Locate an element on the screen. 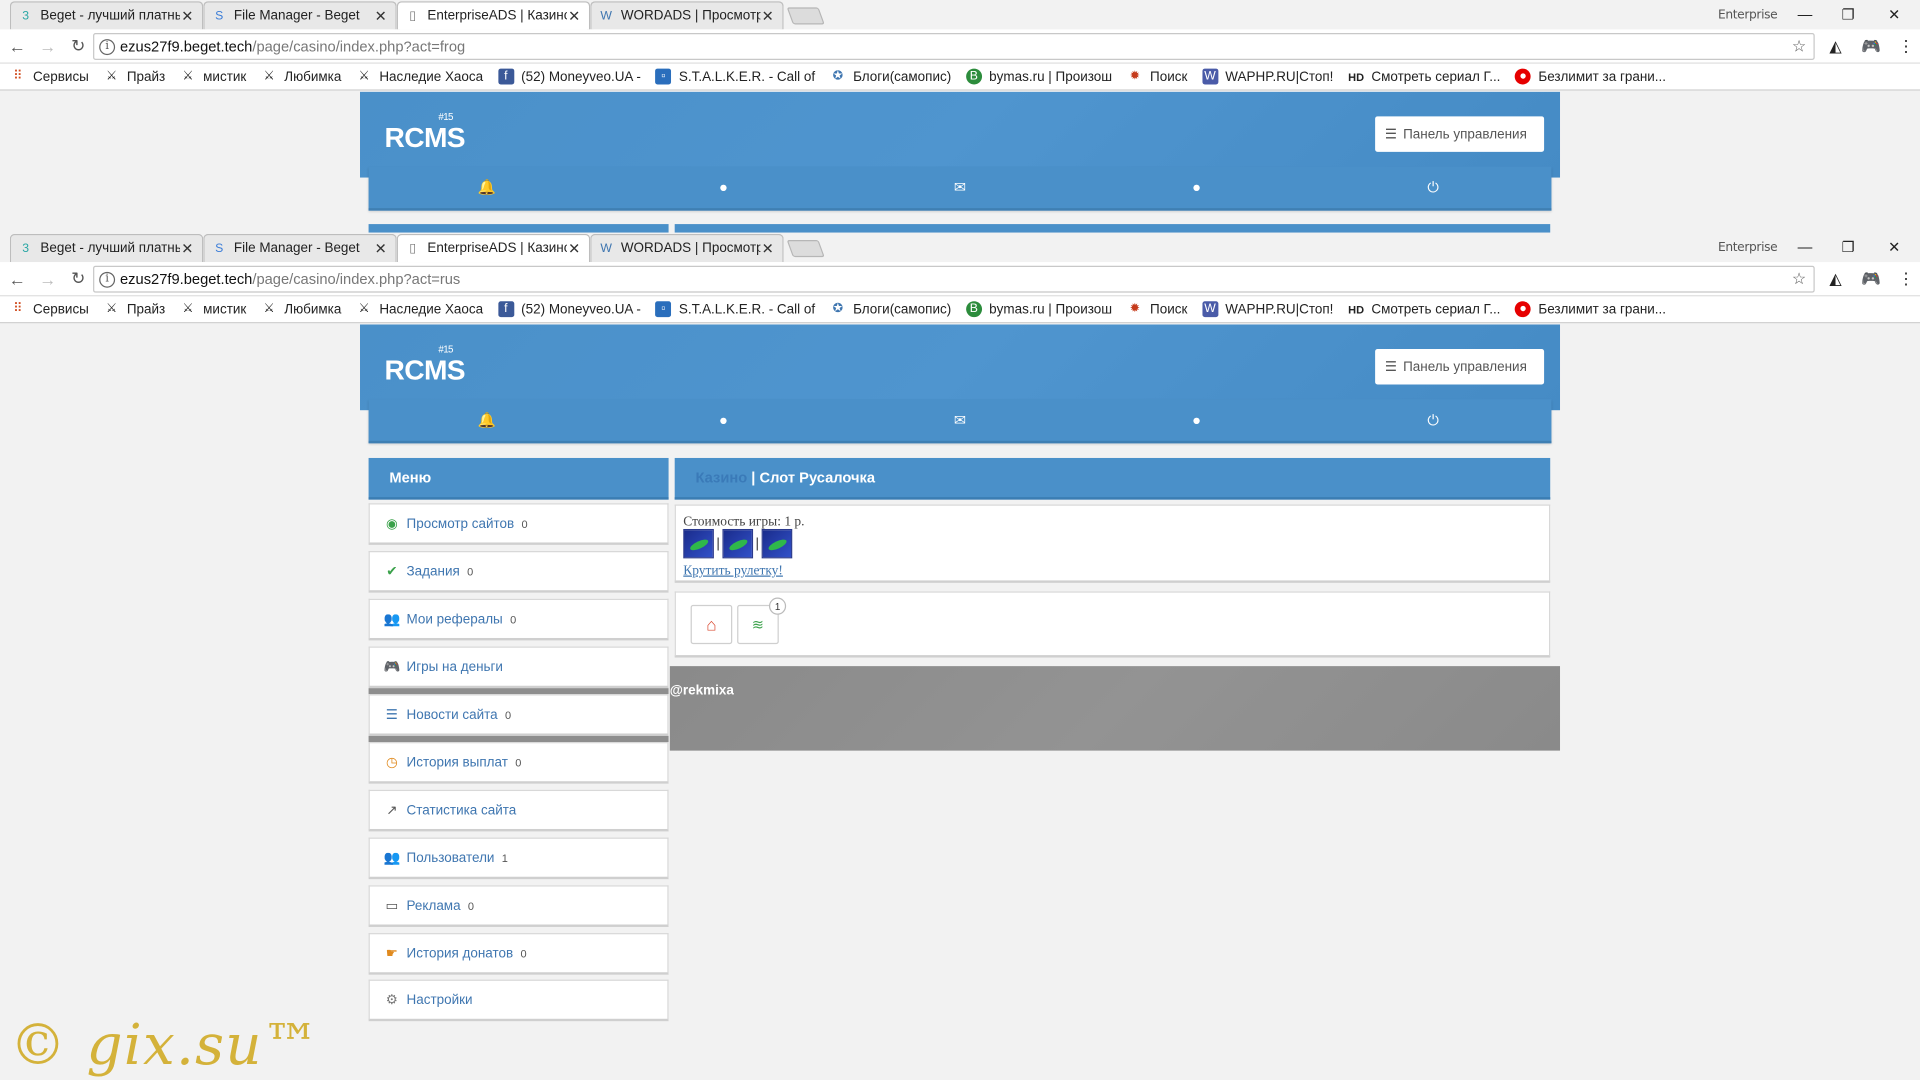  globe-icon: ✪ is located at coordinates (837, 309).